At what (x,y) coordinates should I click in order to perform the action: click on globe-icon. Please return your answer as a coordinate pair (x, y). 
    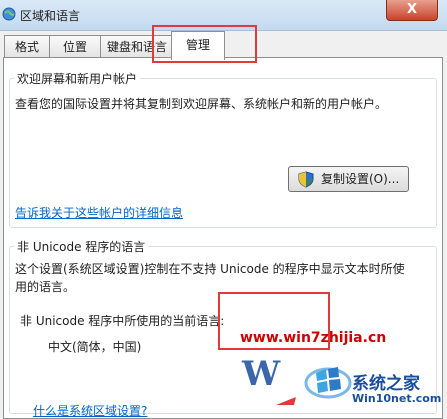
    Looking at the image, I should click on (9, 14).